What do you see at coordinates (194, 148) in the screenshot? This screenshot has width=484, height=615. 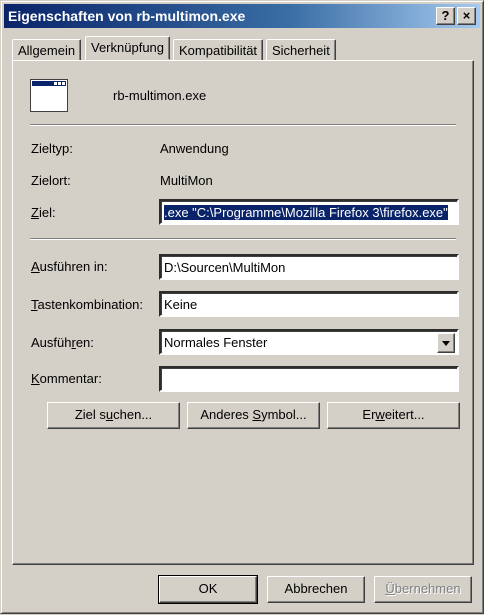 I see `zieltyp-value: Anwendung` at bounding box center [194, 148].